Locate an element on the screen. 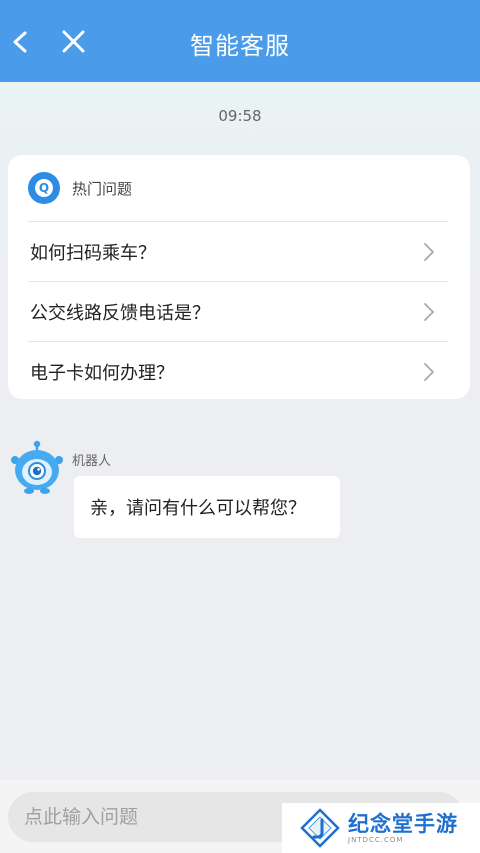 The height and width of the screenshot is (853, 480). bot-message-bubble: 亲，请问有什么可以帮您？ is located at coordinates (207, 507).